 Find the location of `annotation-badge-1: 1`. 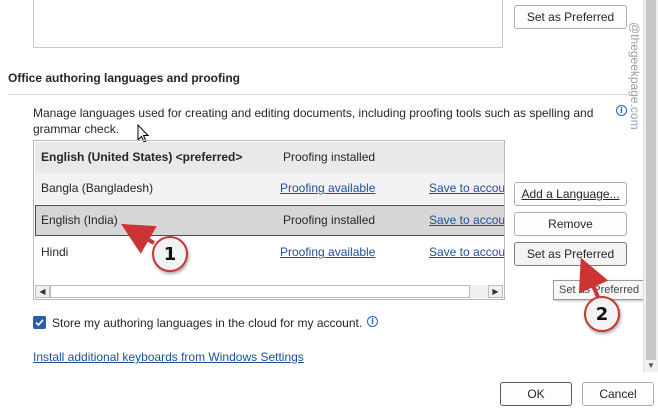

annotation-badge-1: 1 is located at coordinates (170, 254).